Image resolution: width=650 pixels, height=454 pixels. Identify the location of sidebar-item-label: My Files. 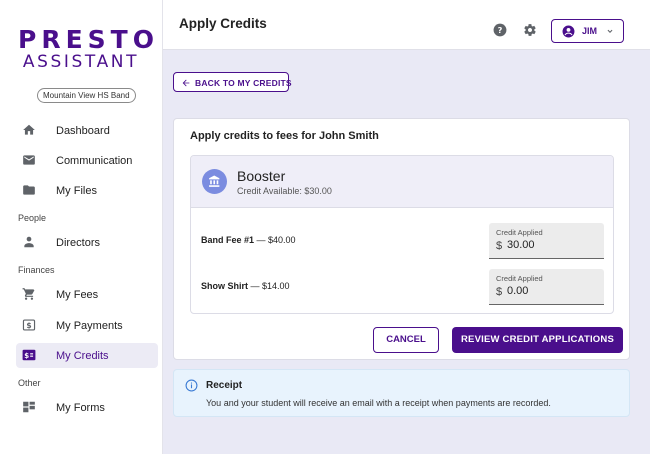
(76, 190).